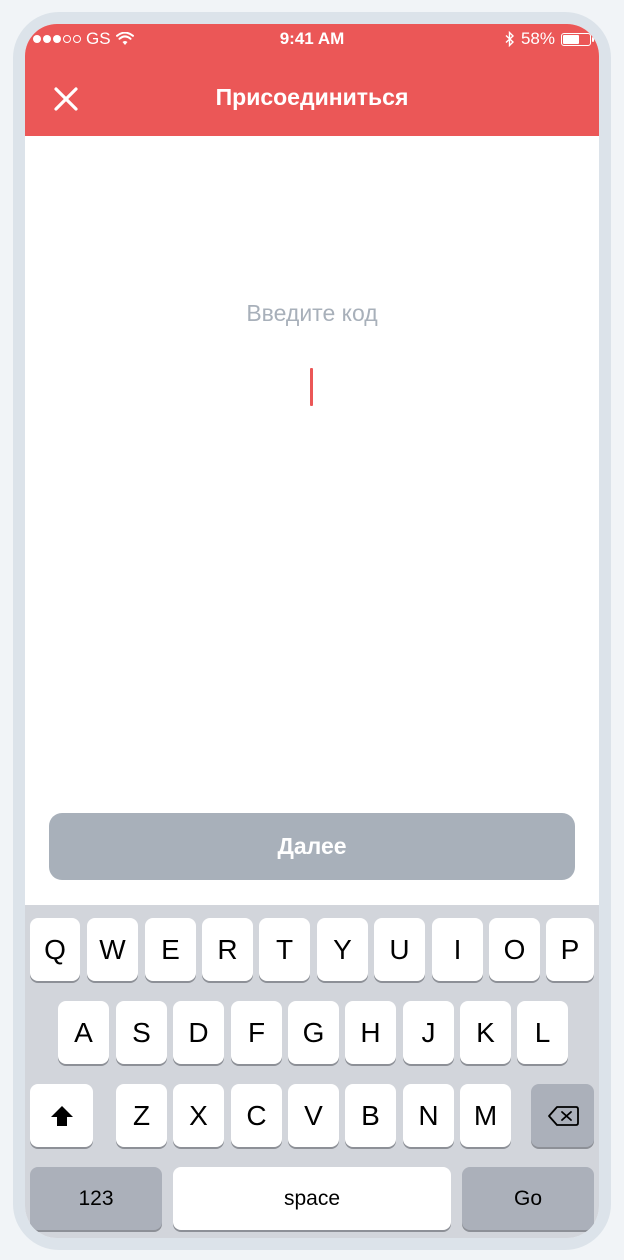 The height and width of the screenshot is (1260, 624). Describe the element at coordinates (141, 1032) in the screenshot. I see `key-s: S` at that location.